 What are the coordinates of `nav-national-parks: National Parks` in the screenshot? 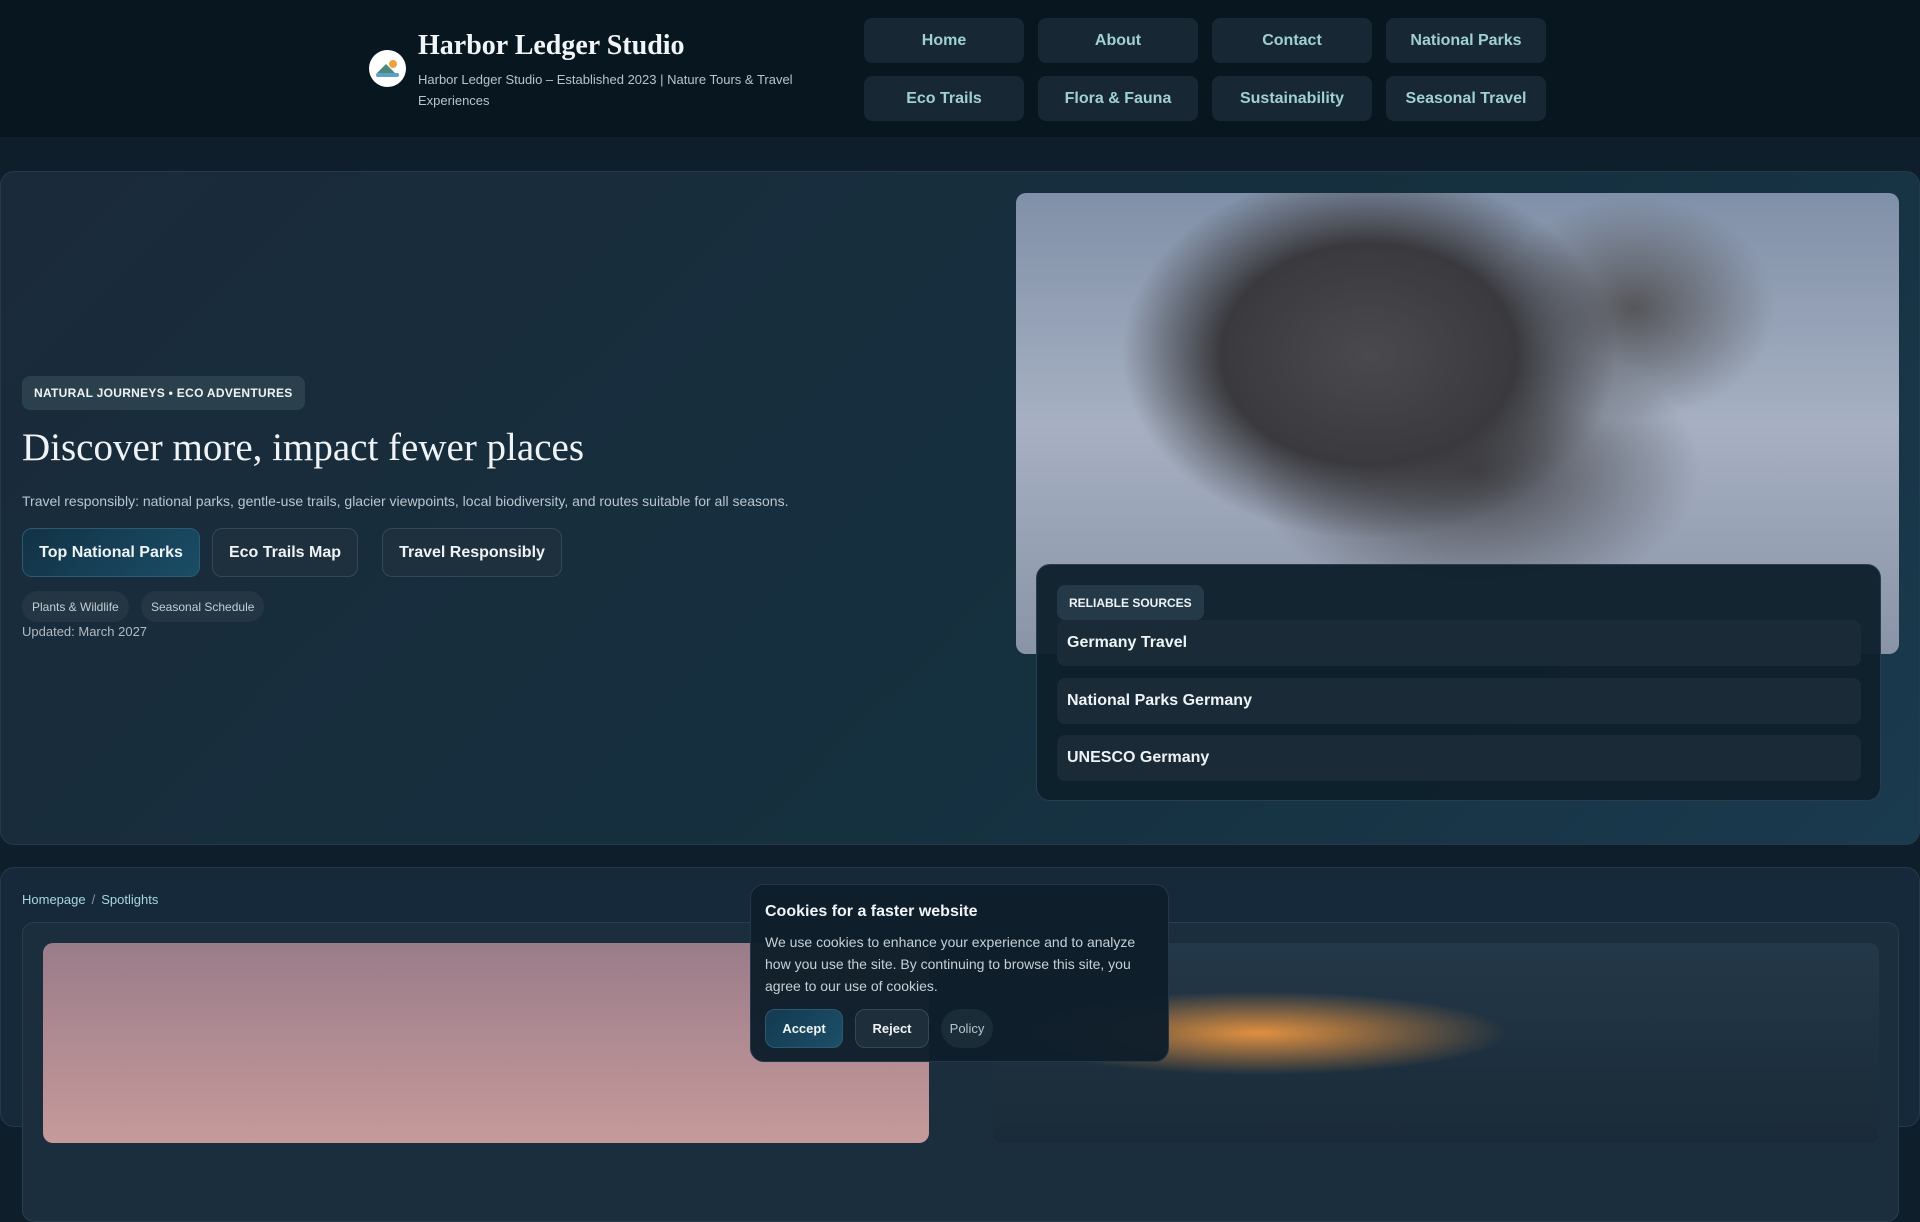 It's located at (1466, 40).